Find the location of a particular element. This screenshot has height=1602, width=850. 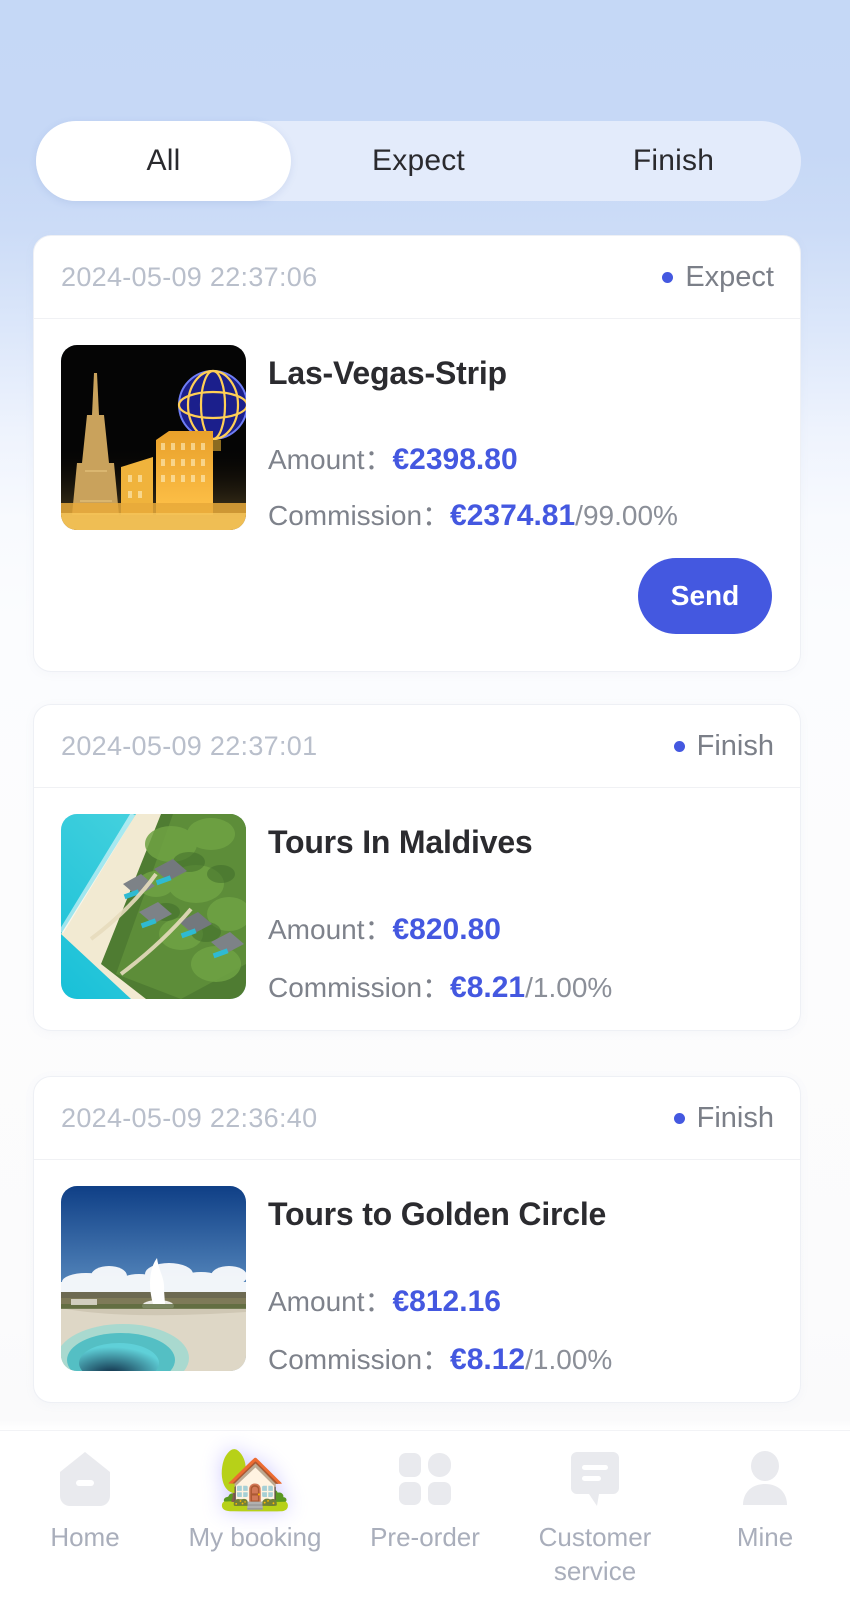

tab-all-label: All is located at coordinates (163, 160).